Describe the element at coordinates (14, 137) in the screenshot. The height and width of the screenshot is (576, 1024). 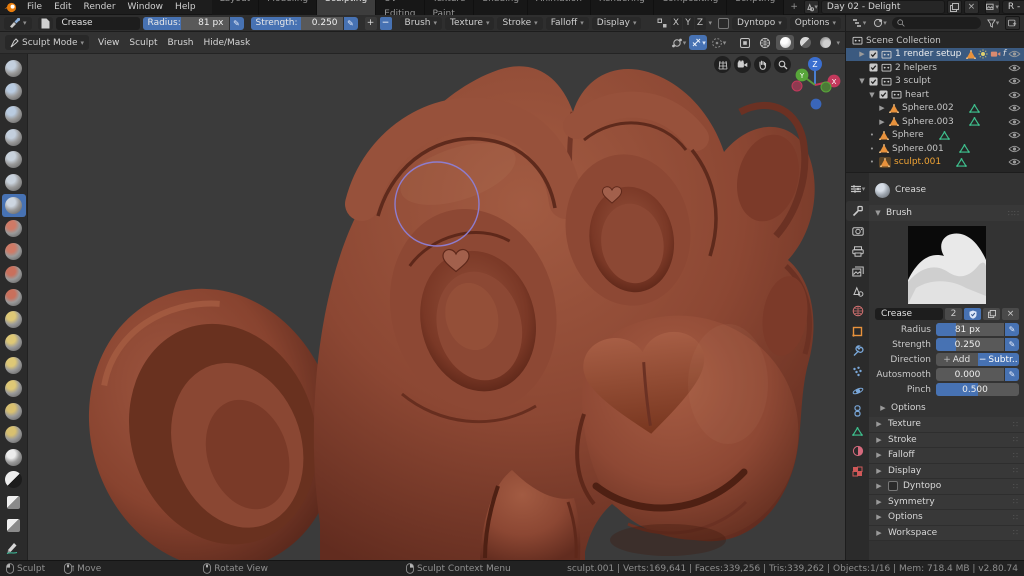
I see `tool-layer` at that location.